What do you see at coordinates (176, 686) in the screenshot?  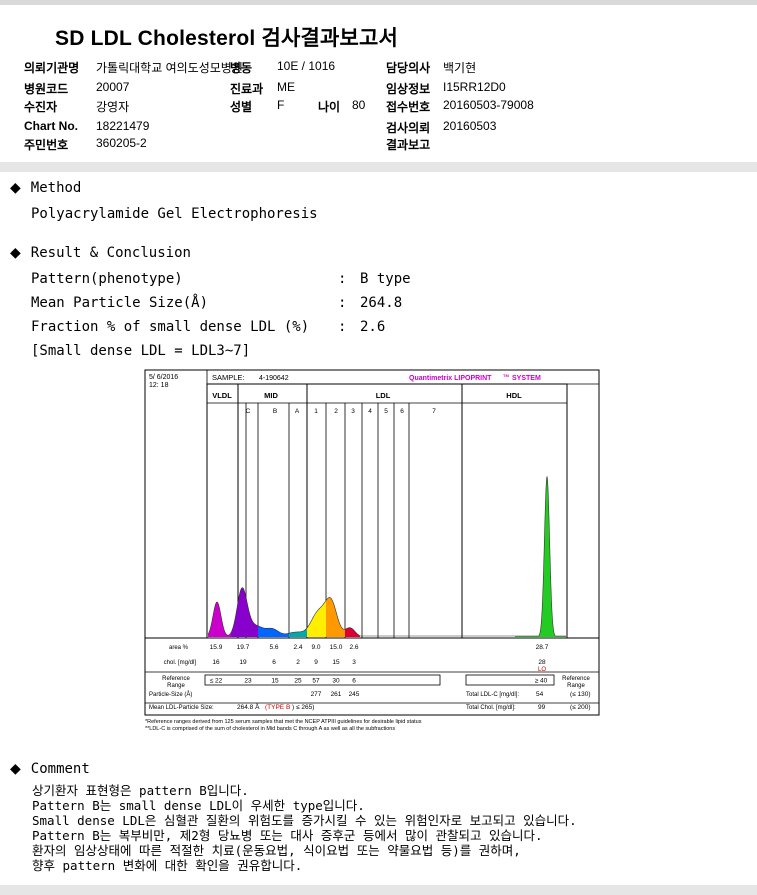 I see `ref-label: Range` at bounding box center [176, 686].